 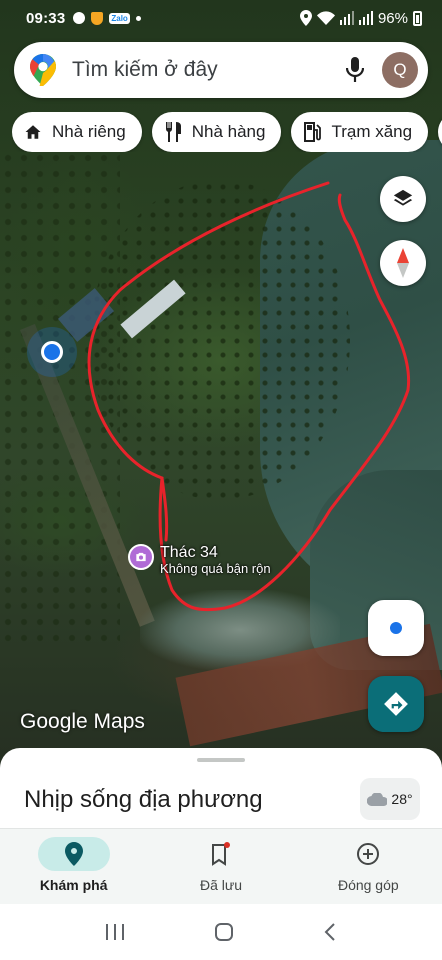 I want to click on search-input: Tìm kiếm ở đây, so click(x=209, y=70).